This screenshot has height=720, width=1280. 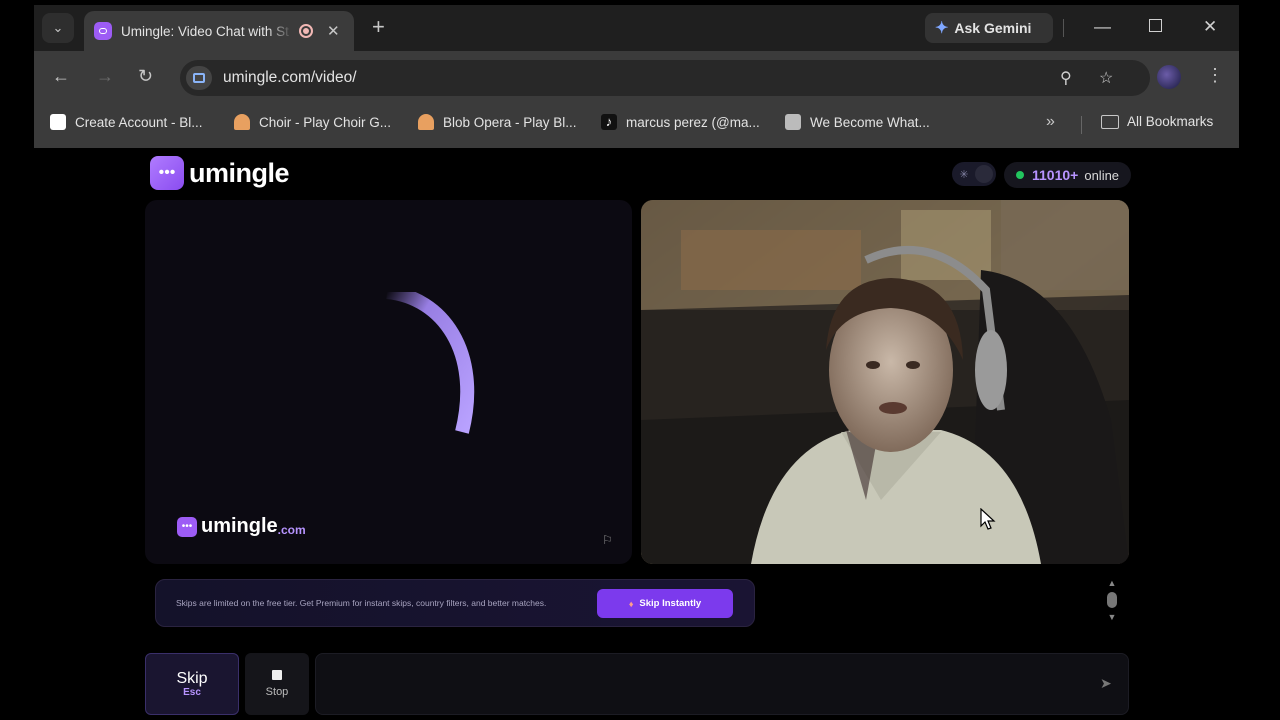 What do you see at coordinates (1215, 75) in the screenshot?
I see `more-menu-icon: ⋮` at bounding box center [1215, 75].